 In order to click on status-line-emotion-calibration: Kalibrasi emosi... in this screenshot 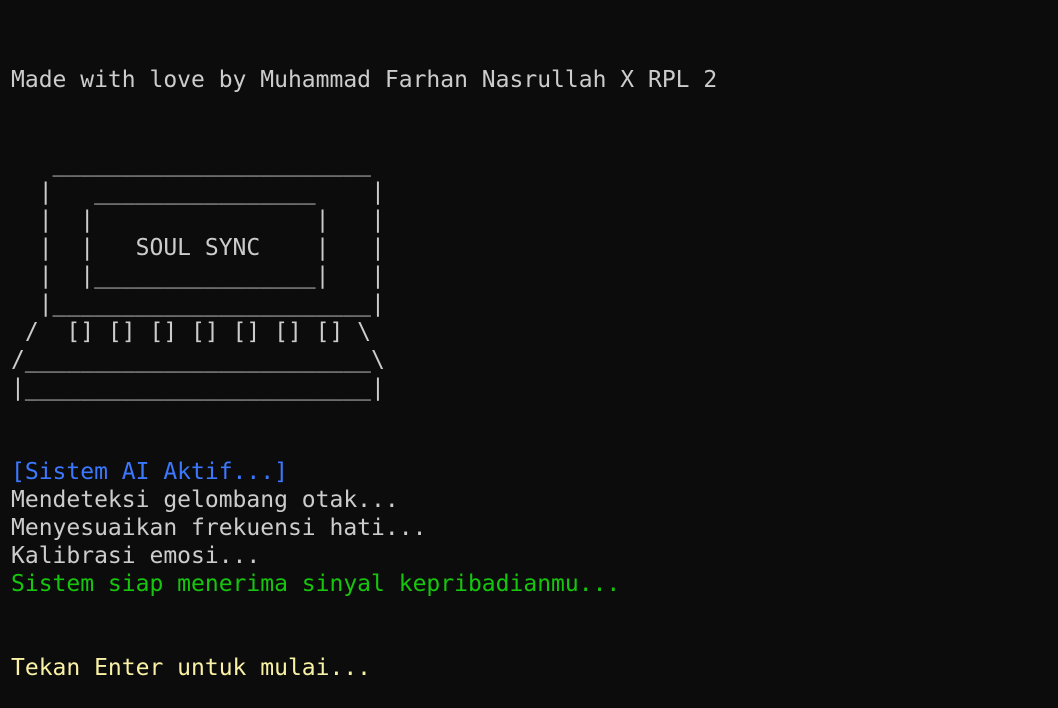, I will do `click(136, 556)`.